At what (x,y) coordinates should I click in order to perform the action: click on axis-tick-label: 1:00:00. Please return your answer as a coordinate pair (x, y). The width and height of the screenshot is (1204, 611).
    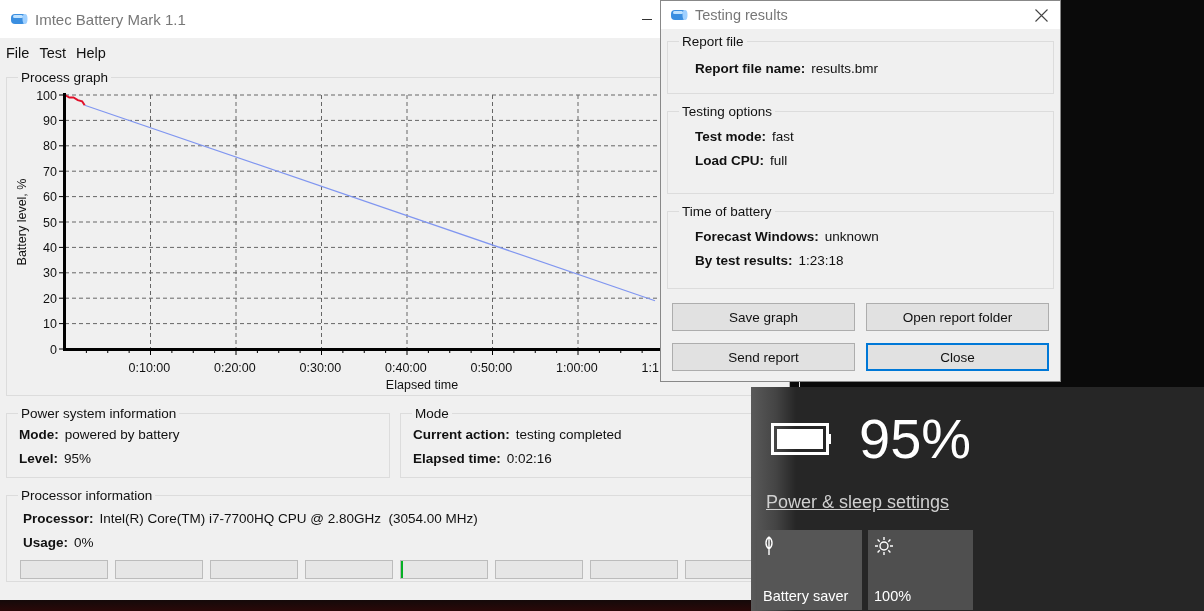
    Looking at the image, I should click on (577, 368).